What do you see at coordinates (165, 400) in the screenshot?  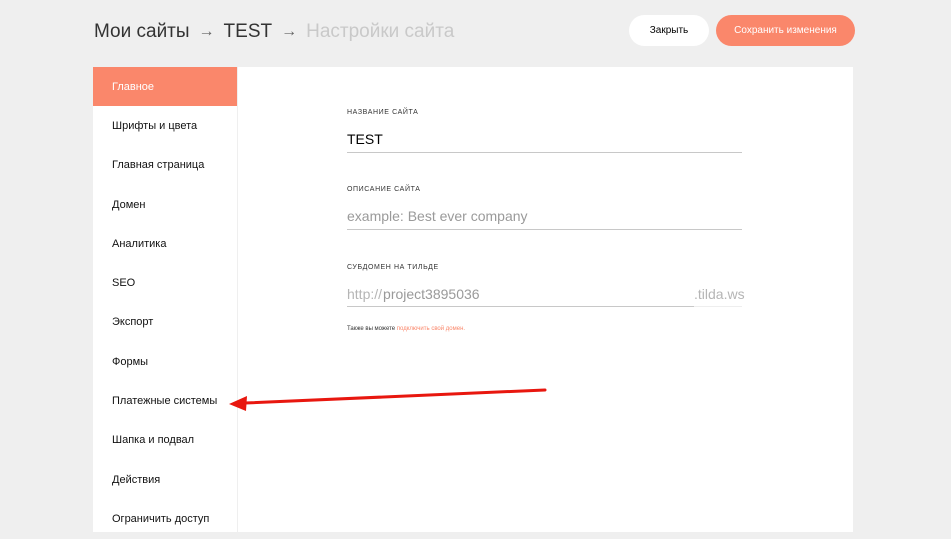 I see `sidebar-item-payment-systems: Платежные системы` at bounding box center [165, 400].